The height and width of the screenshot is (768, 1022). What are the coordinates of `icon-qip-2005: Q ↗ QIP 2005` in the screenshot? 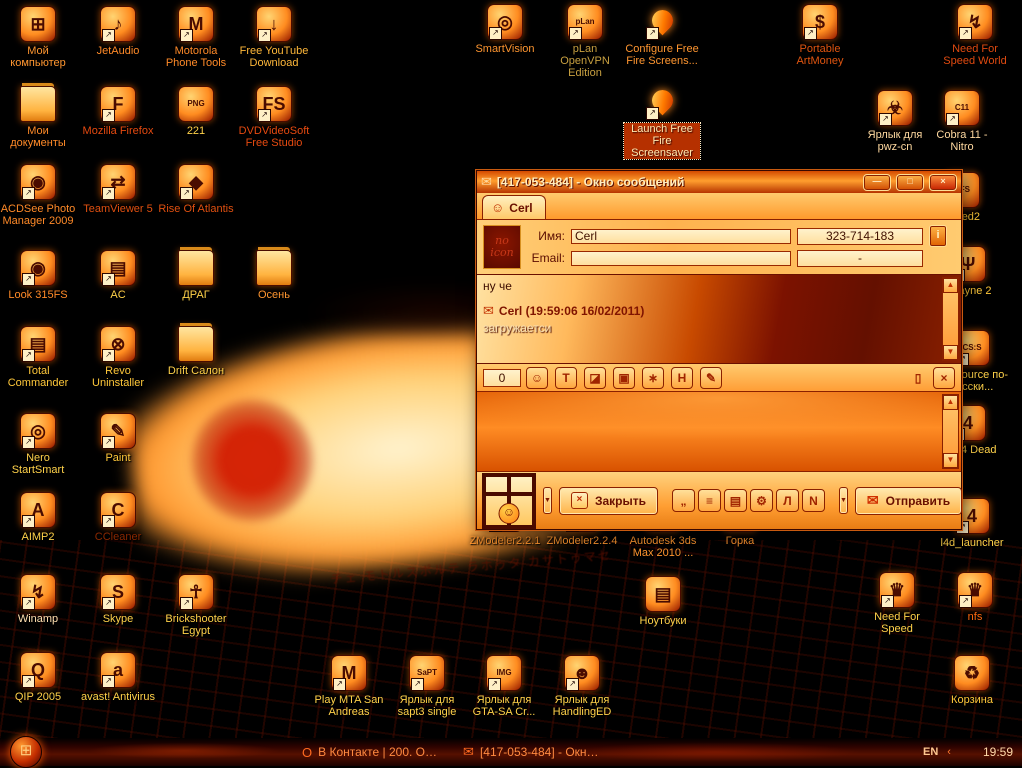 It's located at (38, 677).